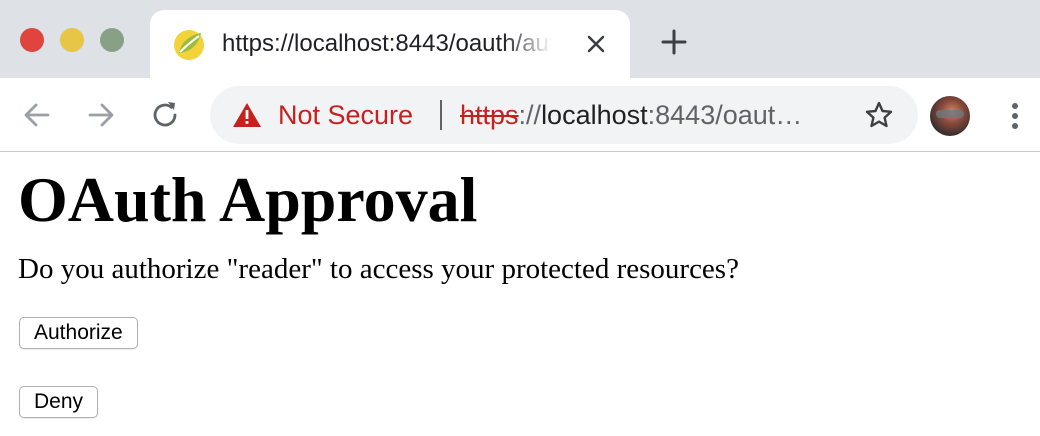 This screenshot has width=1040, height=436. I want to click on page-title: OAuth Approval, so click(248, 199).